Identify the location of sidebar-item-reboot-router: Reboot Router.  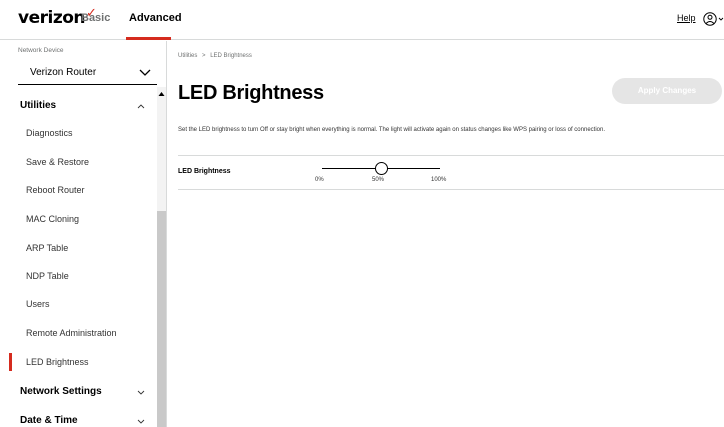
(55, 190).